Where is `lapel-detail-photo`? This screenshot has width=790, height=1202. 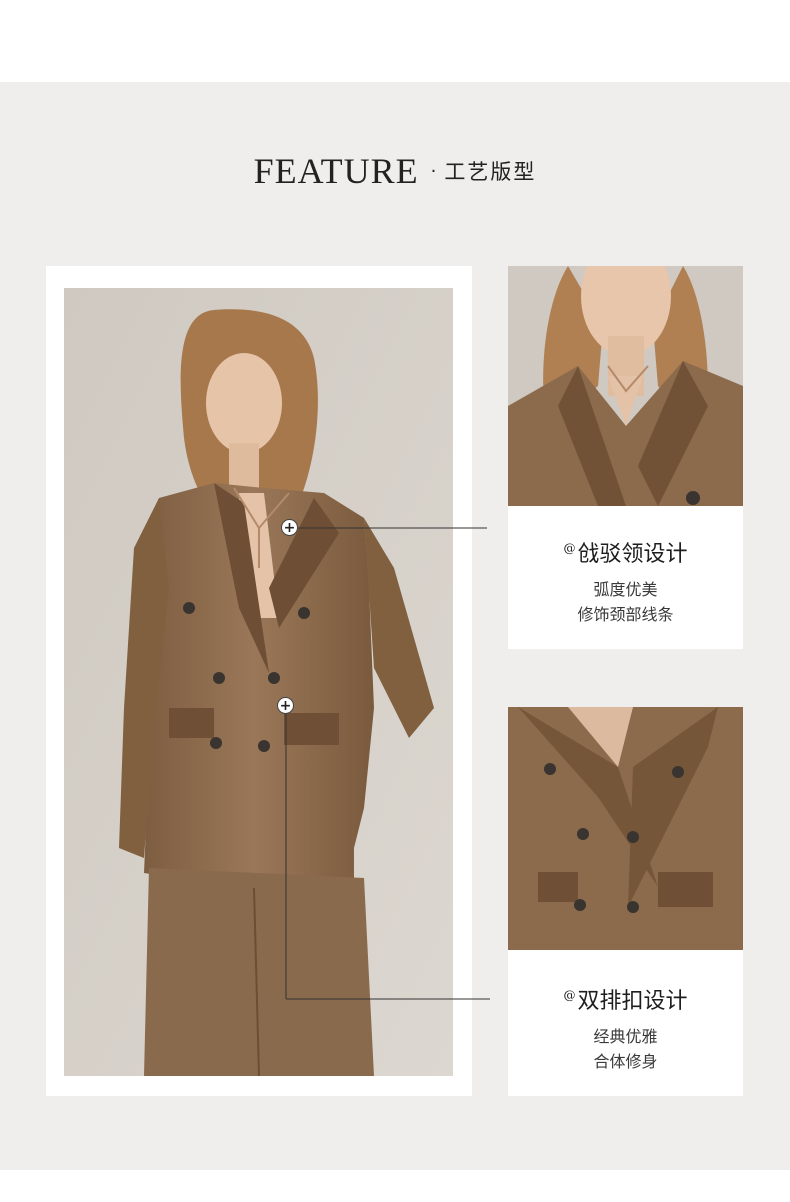
lapel-detail-photo is located at coordinates (625, 386).